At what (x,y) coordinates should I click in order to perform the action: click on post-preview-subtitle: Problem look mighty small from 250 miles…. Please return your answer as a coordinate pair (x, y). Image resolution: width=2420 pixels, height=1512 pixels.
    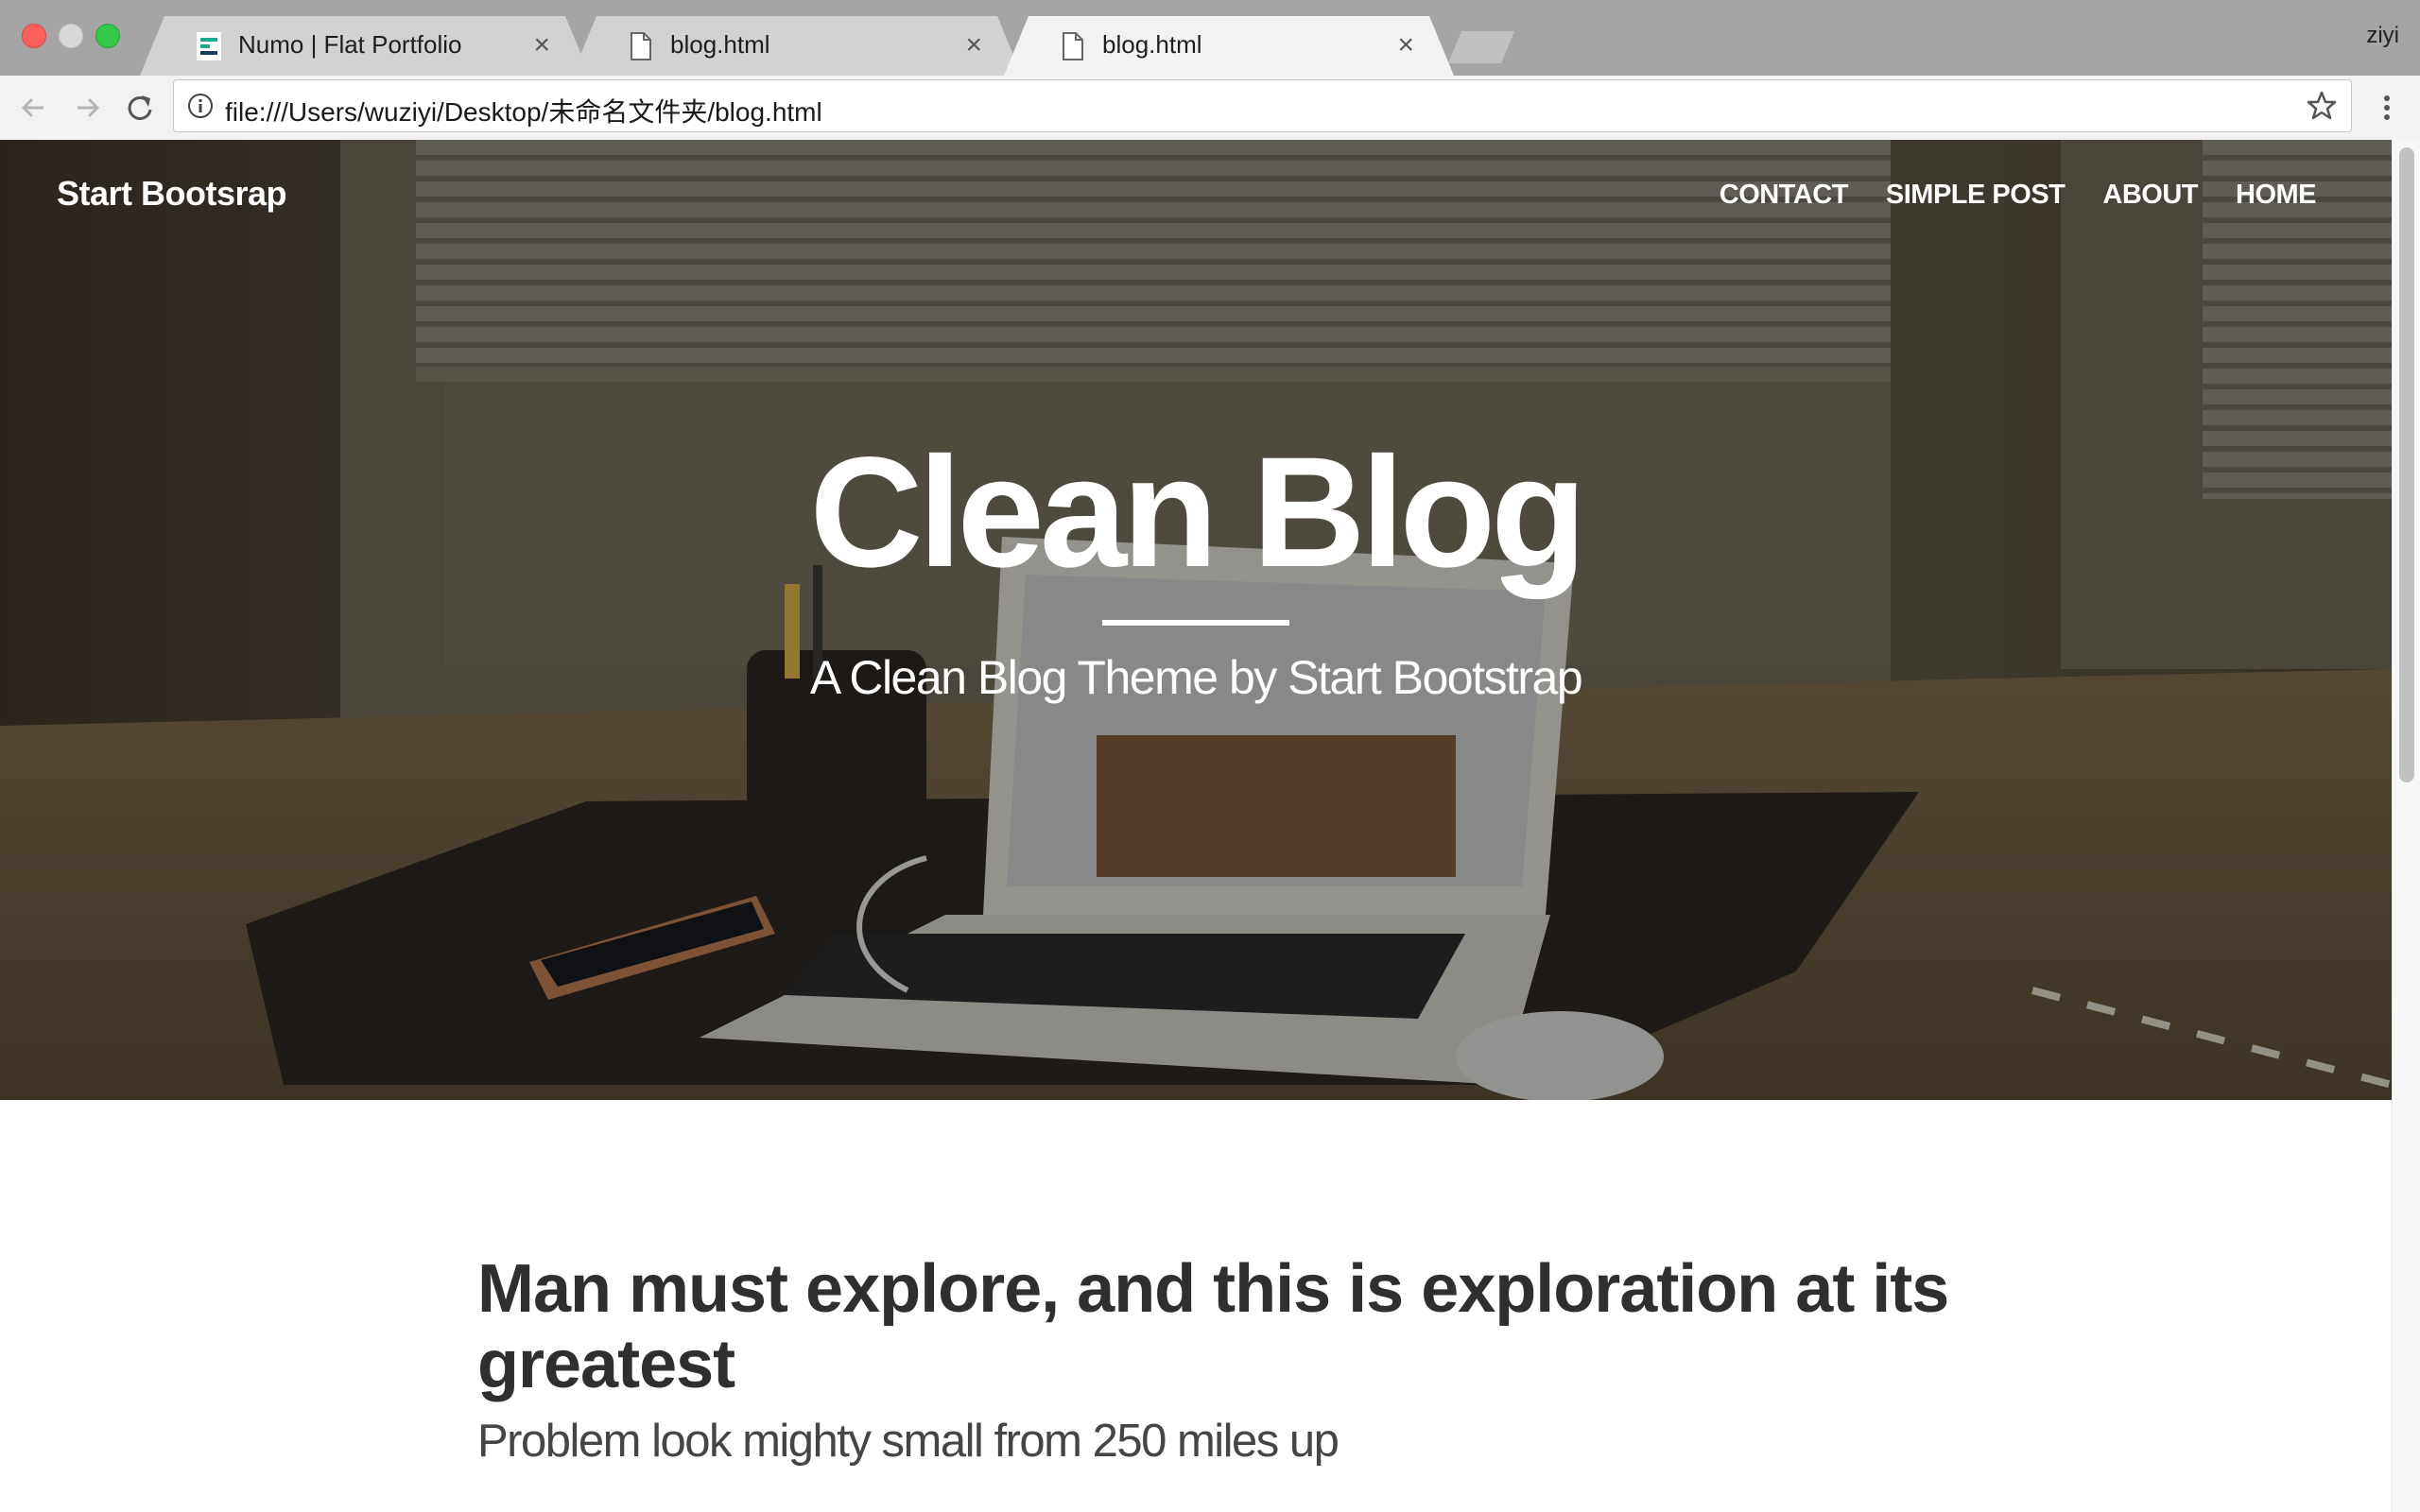
    Looking at the image, I should click on (909, 1441).